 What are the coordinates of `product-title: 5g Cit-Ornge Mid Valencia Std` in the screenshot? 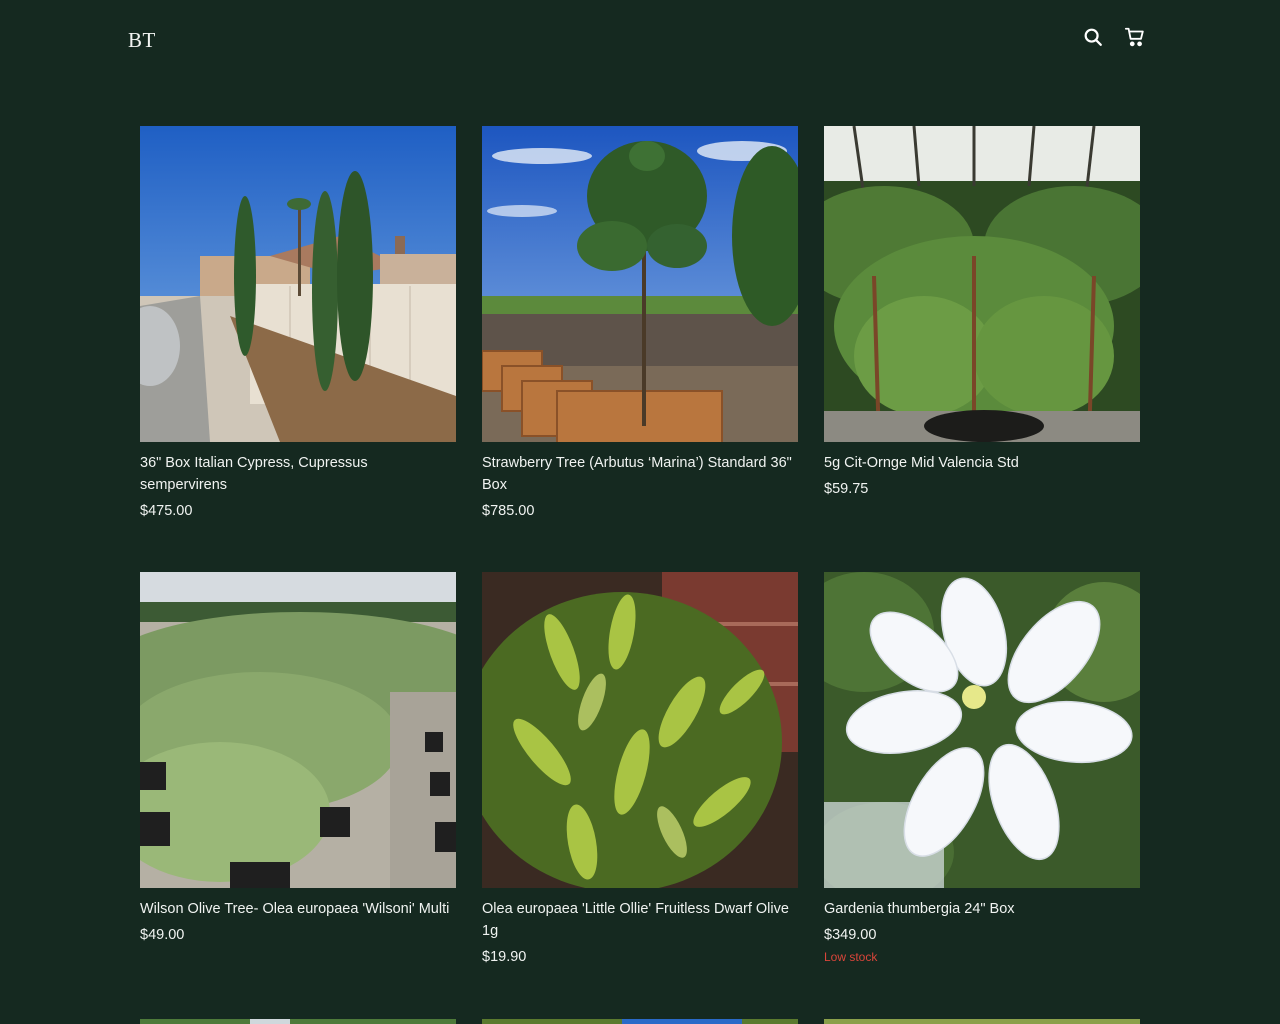 It's located at (982, 463).